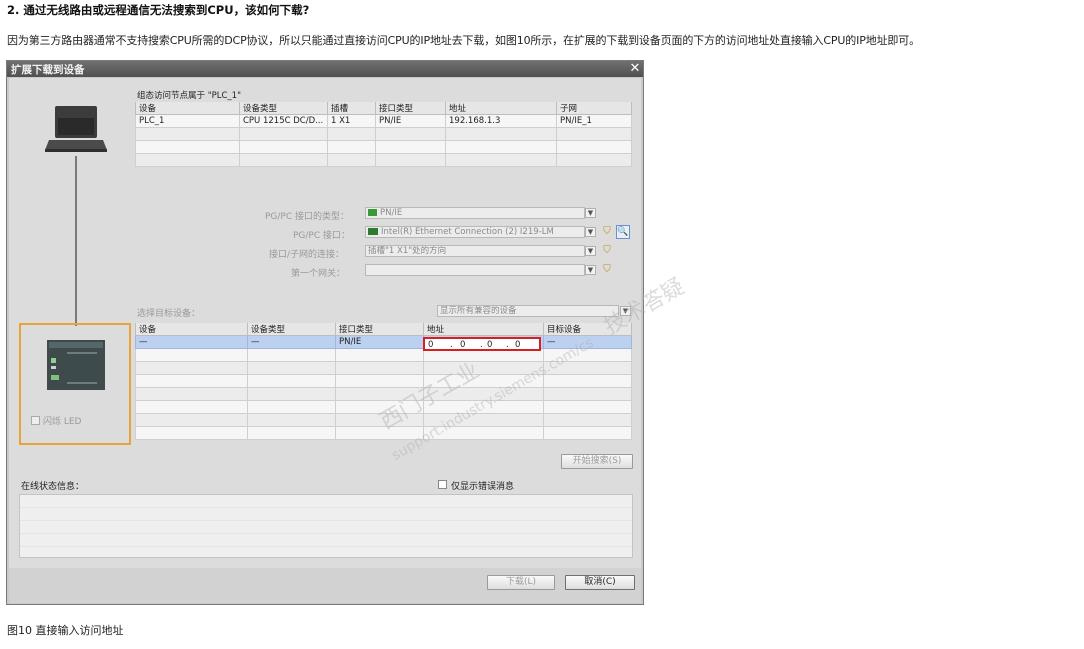 Image resolution: width=1084 pixels, height=649 pixels. Describe the element at coordinates (48, 70) in the screenshot. I see `dialog-title: 扩展下载到设备` at that location.